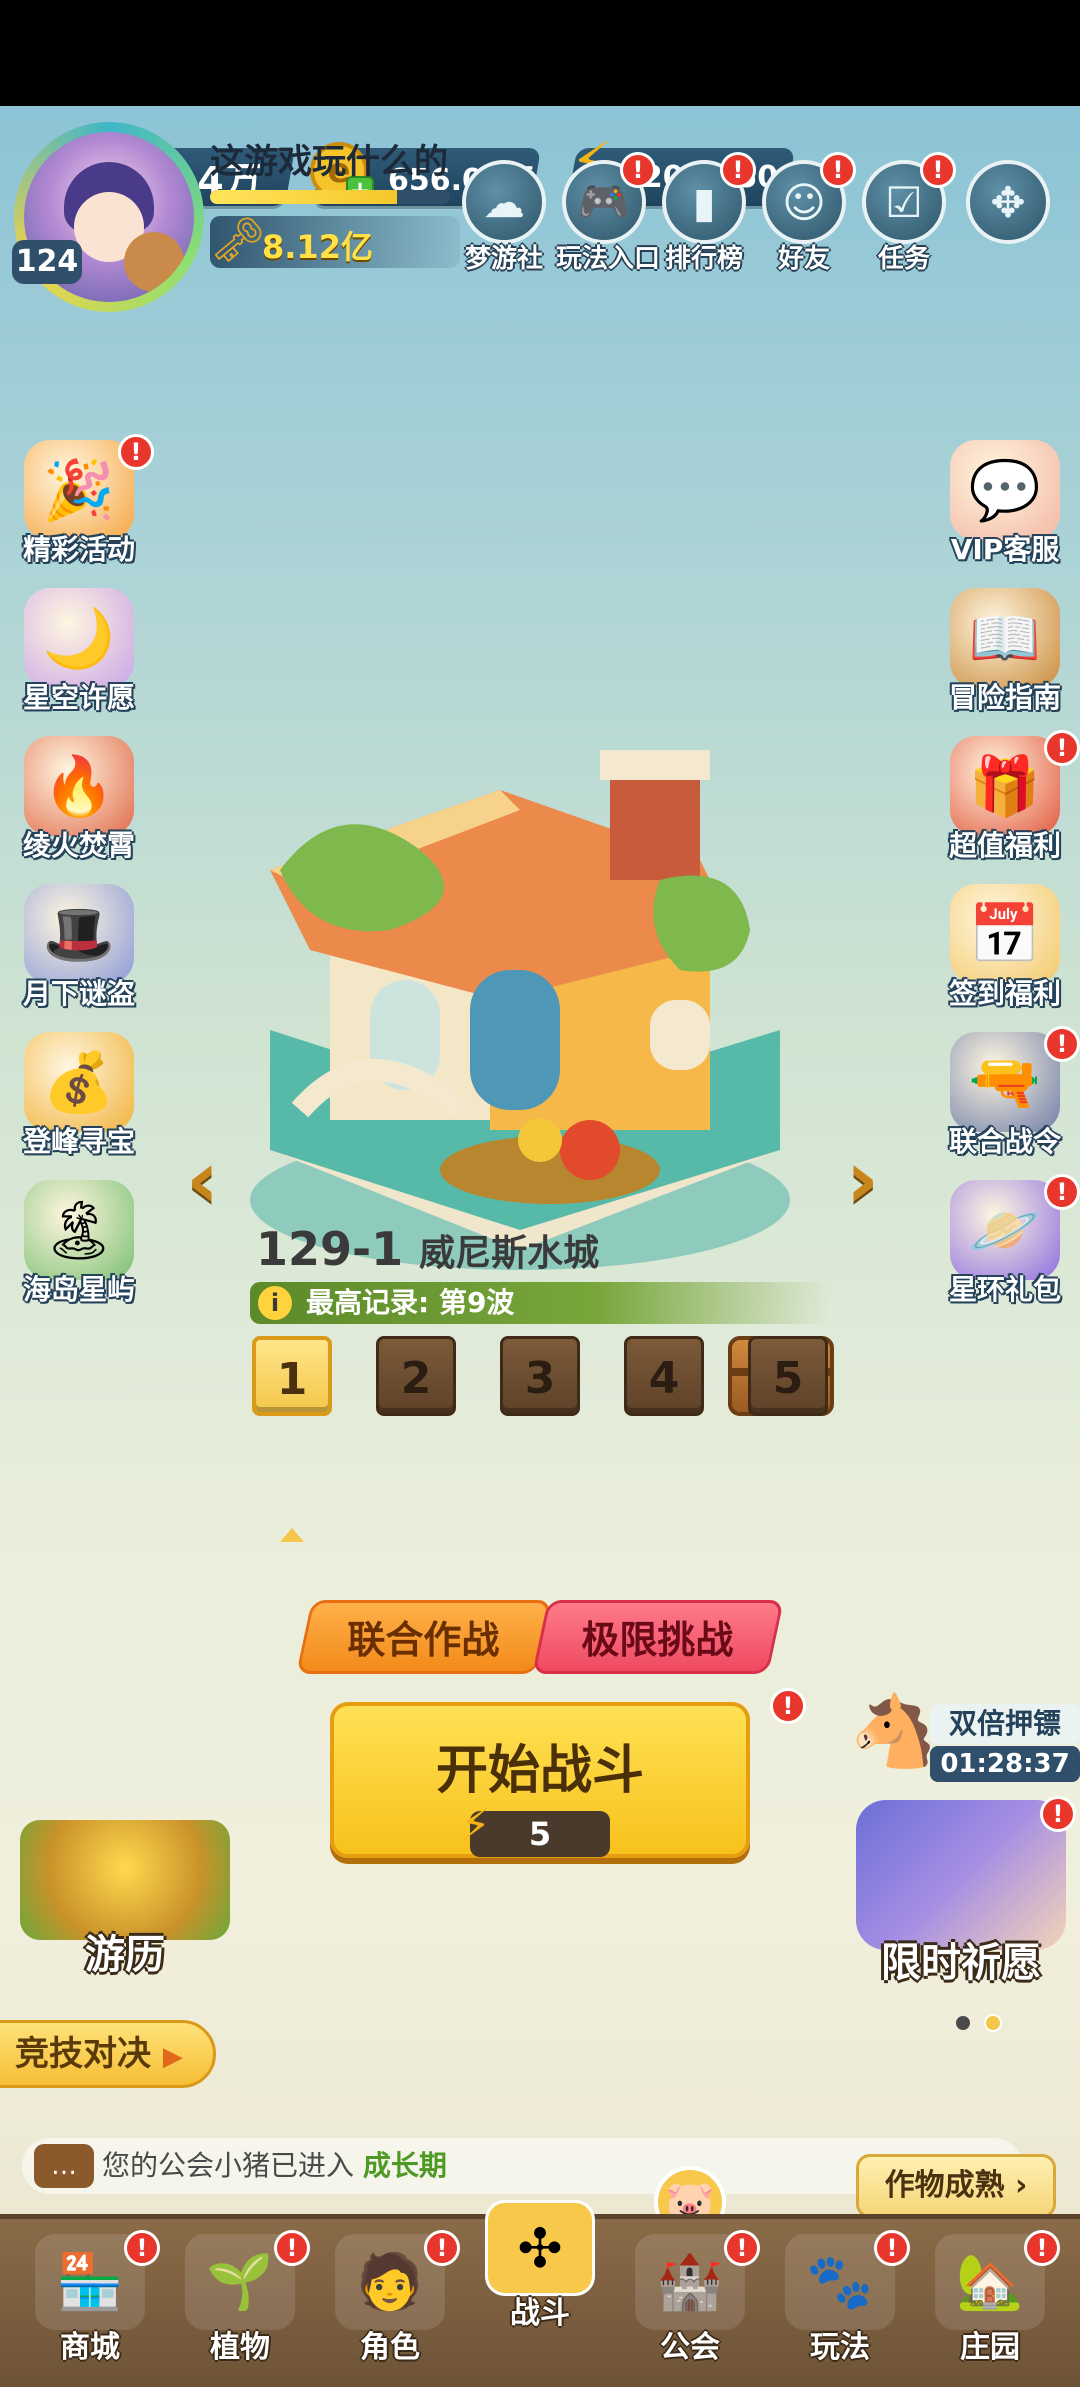 The height and width of the screenshot is (2387, 1080). What do you see at coordinates (1005, 490) in the screenshot?
I see `support-icon: 💬` at bounding box center [1005, 490].